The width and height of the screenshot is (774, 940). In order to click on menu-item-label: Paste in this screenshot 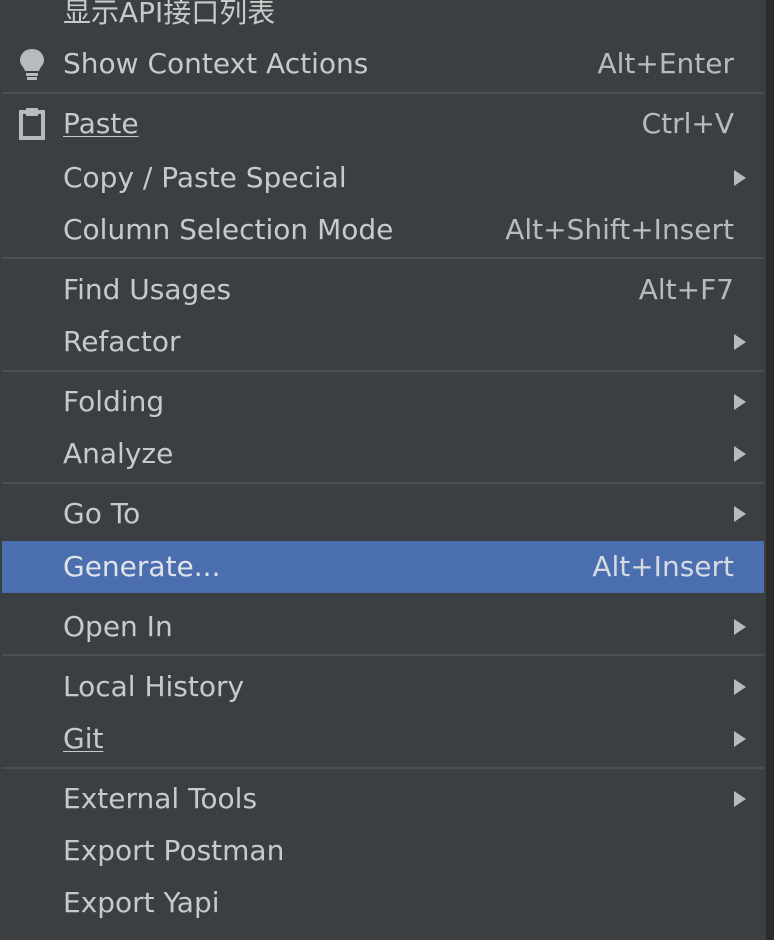, I will do `click(101, 123)`.